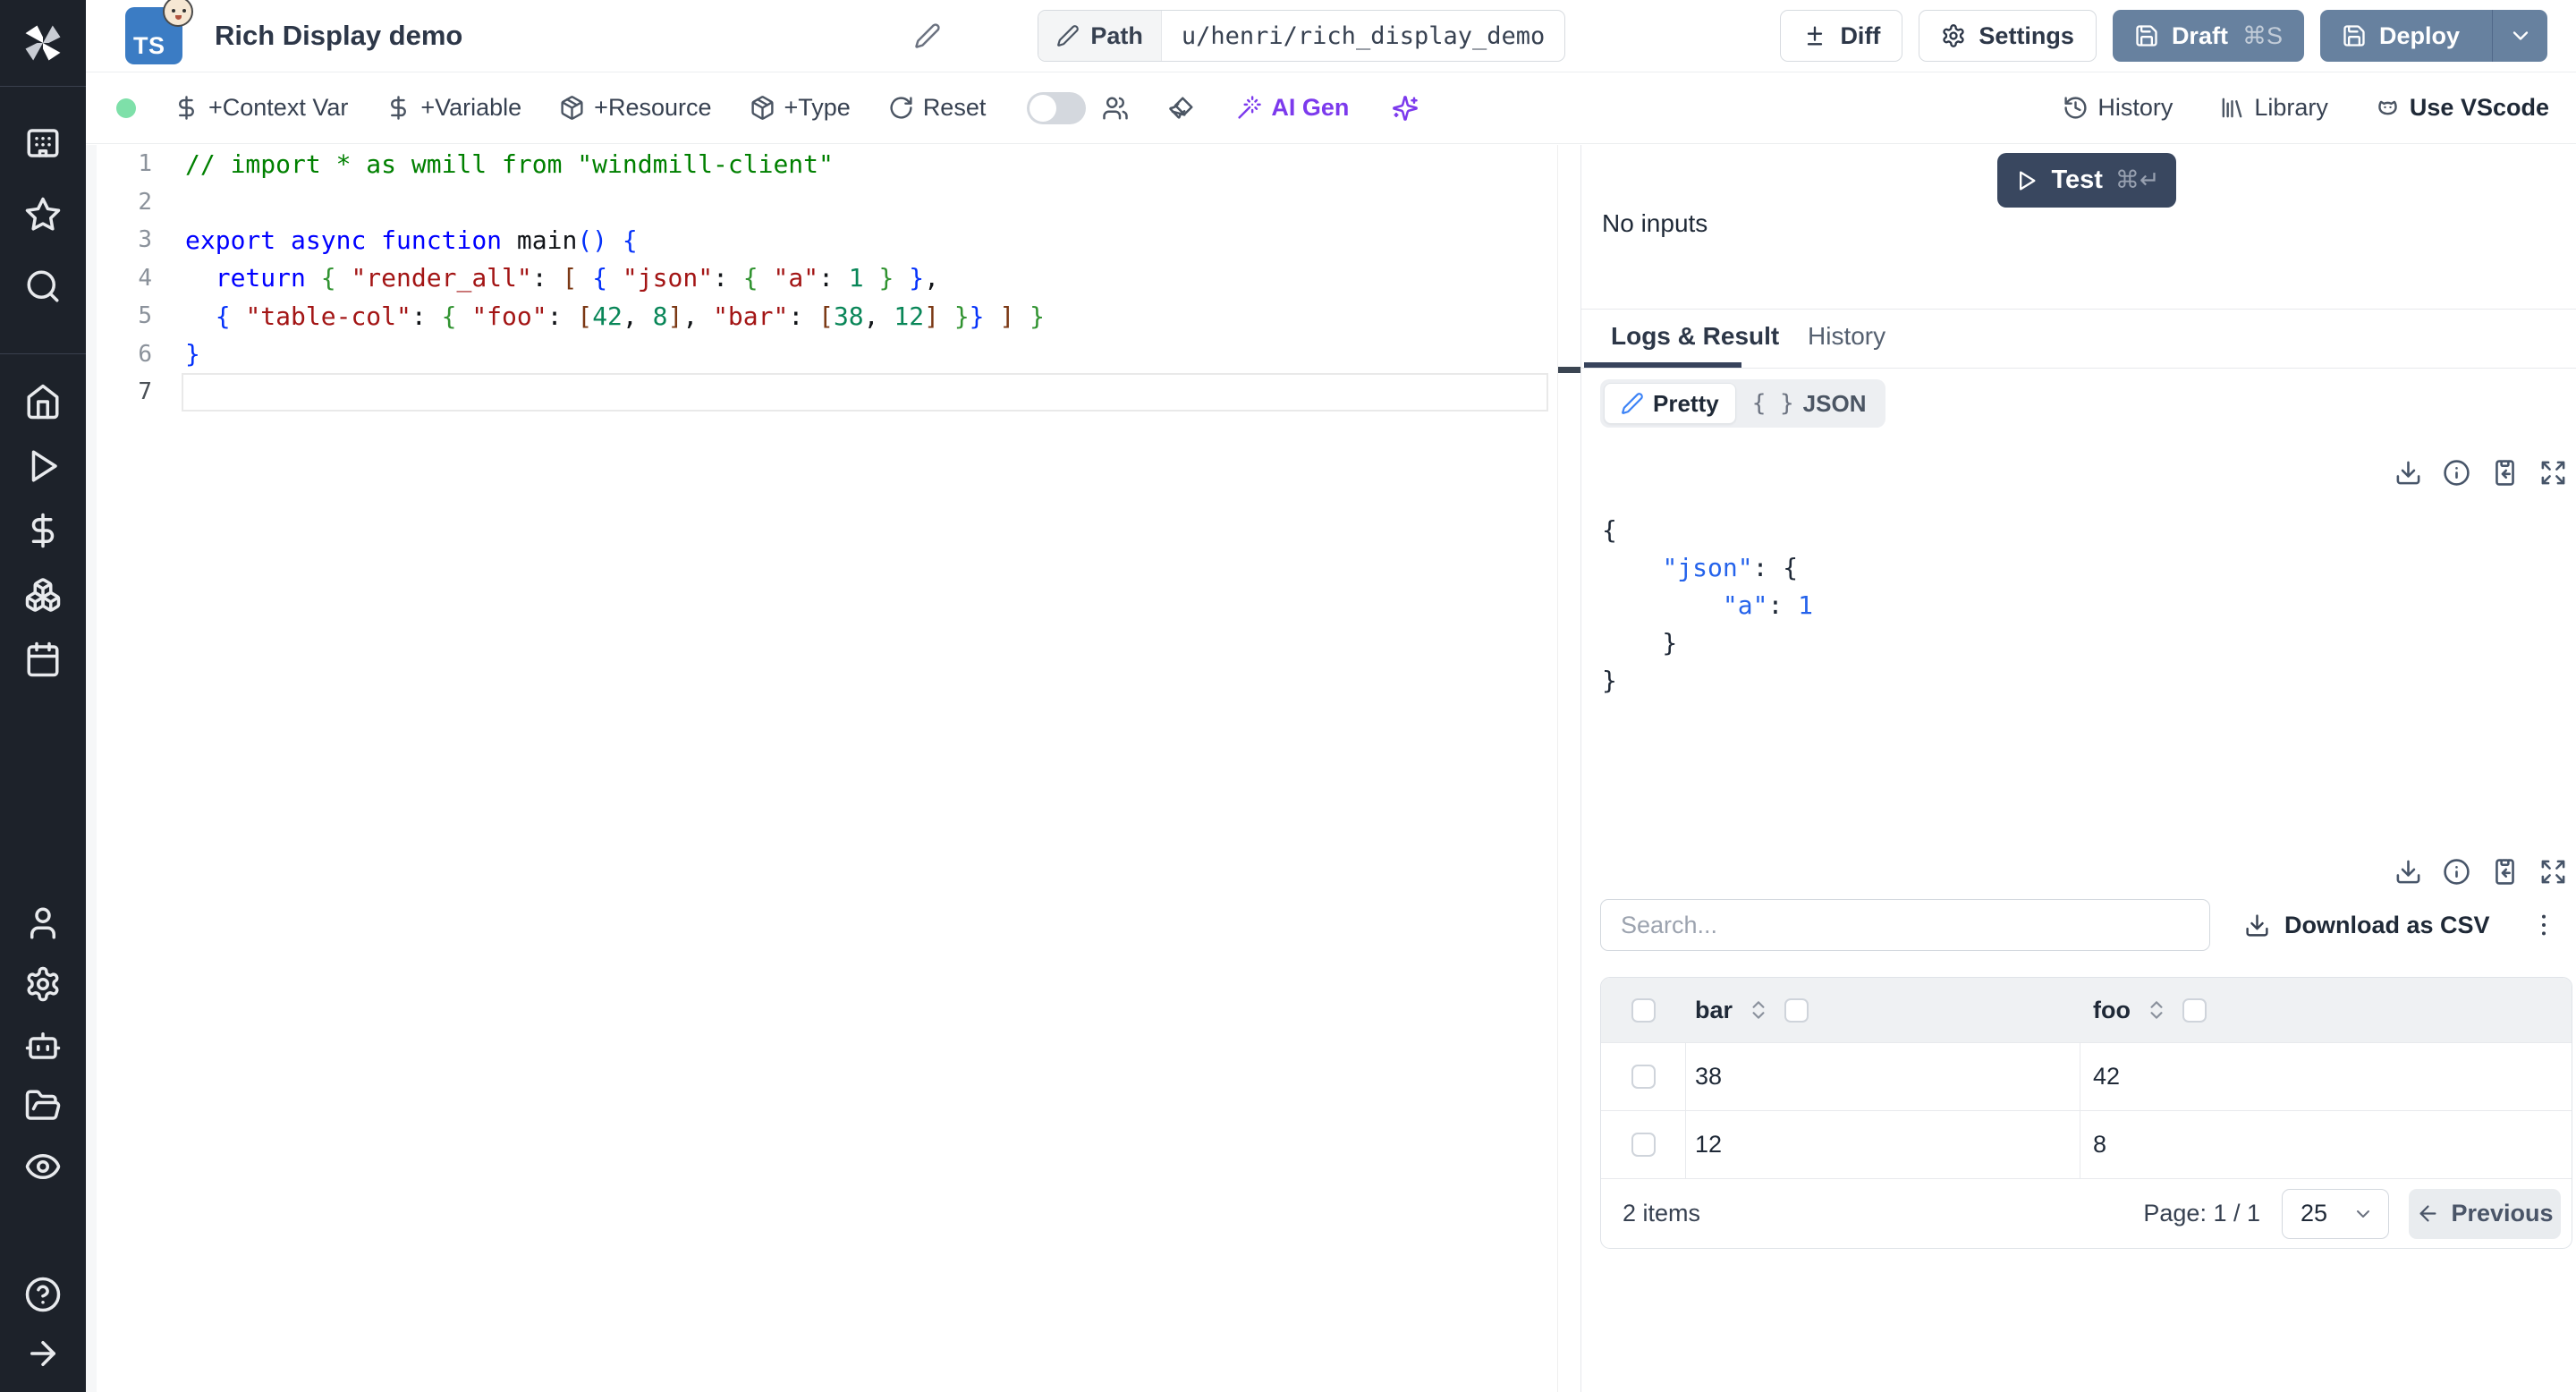 The image size is (2576, 1392). Describe the element at coordinates (2078, 309) in the screenshot. I see `panel-divider` at that location.